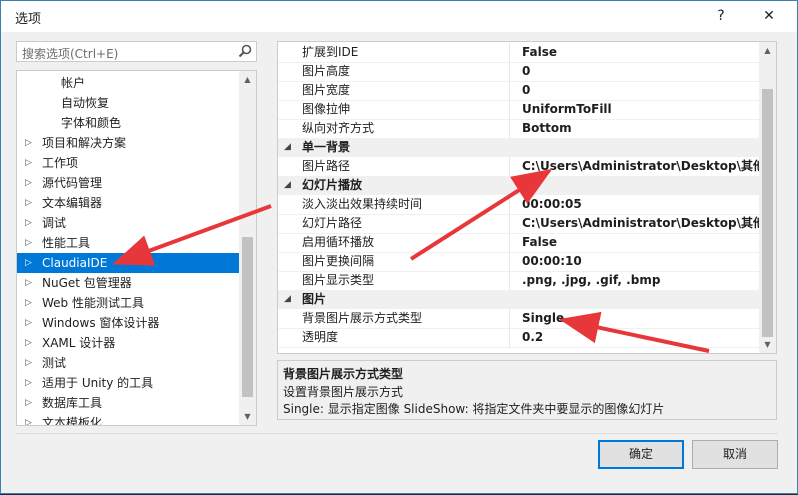 Image resolution: width=798 pixels, height=495 pixels. What do you see at coordinates (481, 214) in the screenshot?
I see `arrow-to-image-path` at bounding box center [481, 214].